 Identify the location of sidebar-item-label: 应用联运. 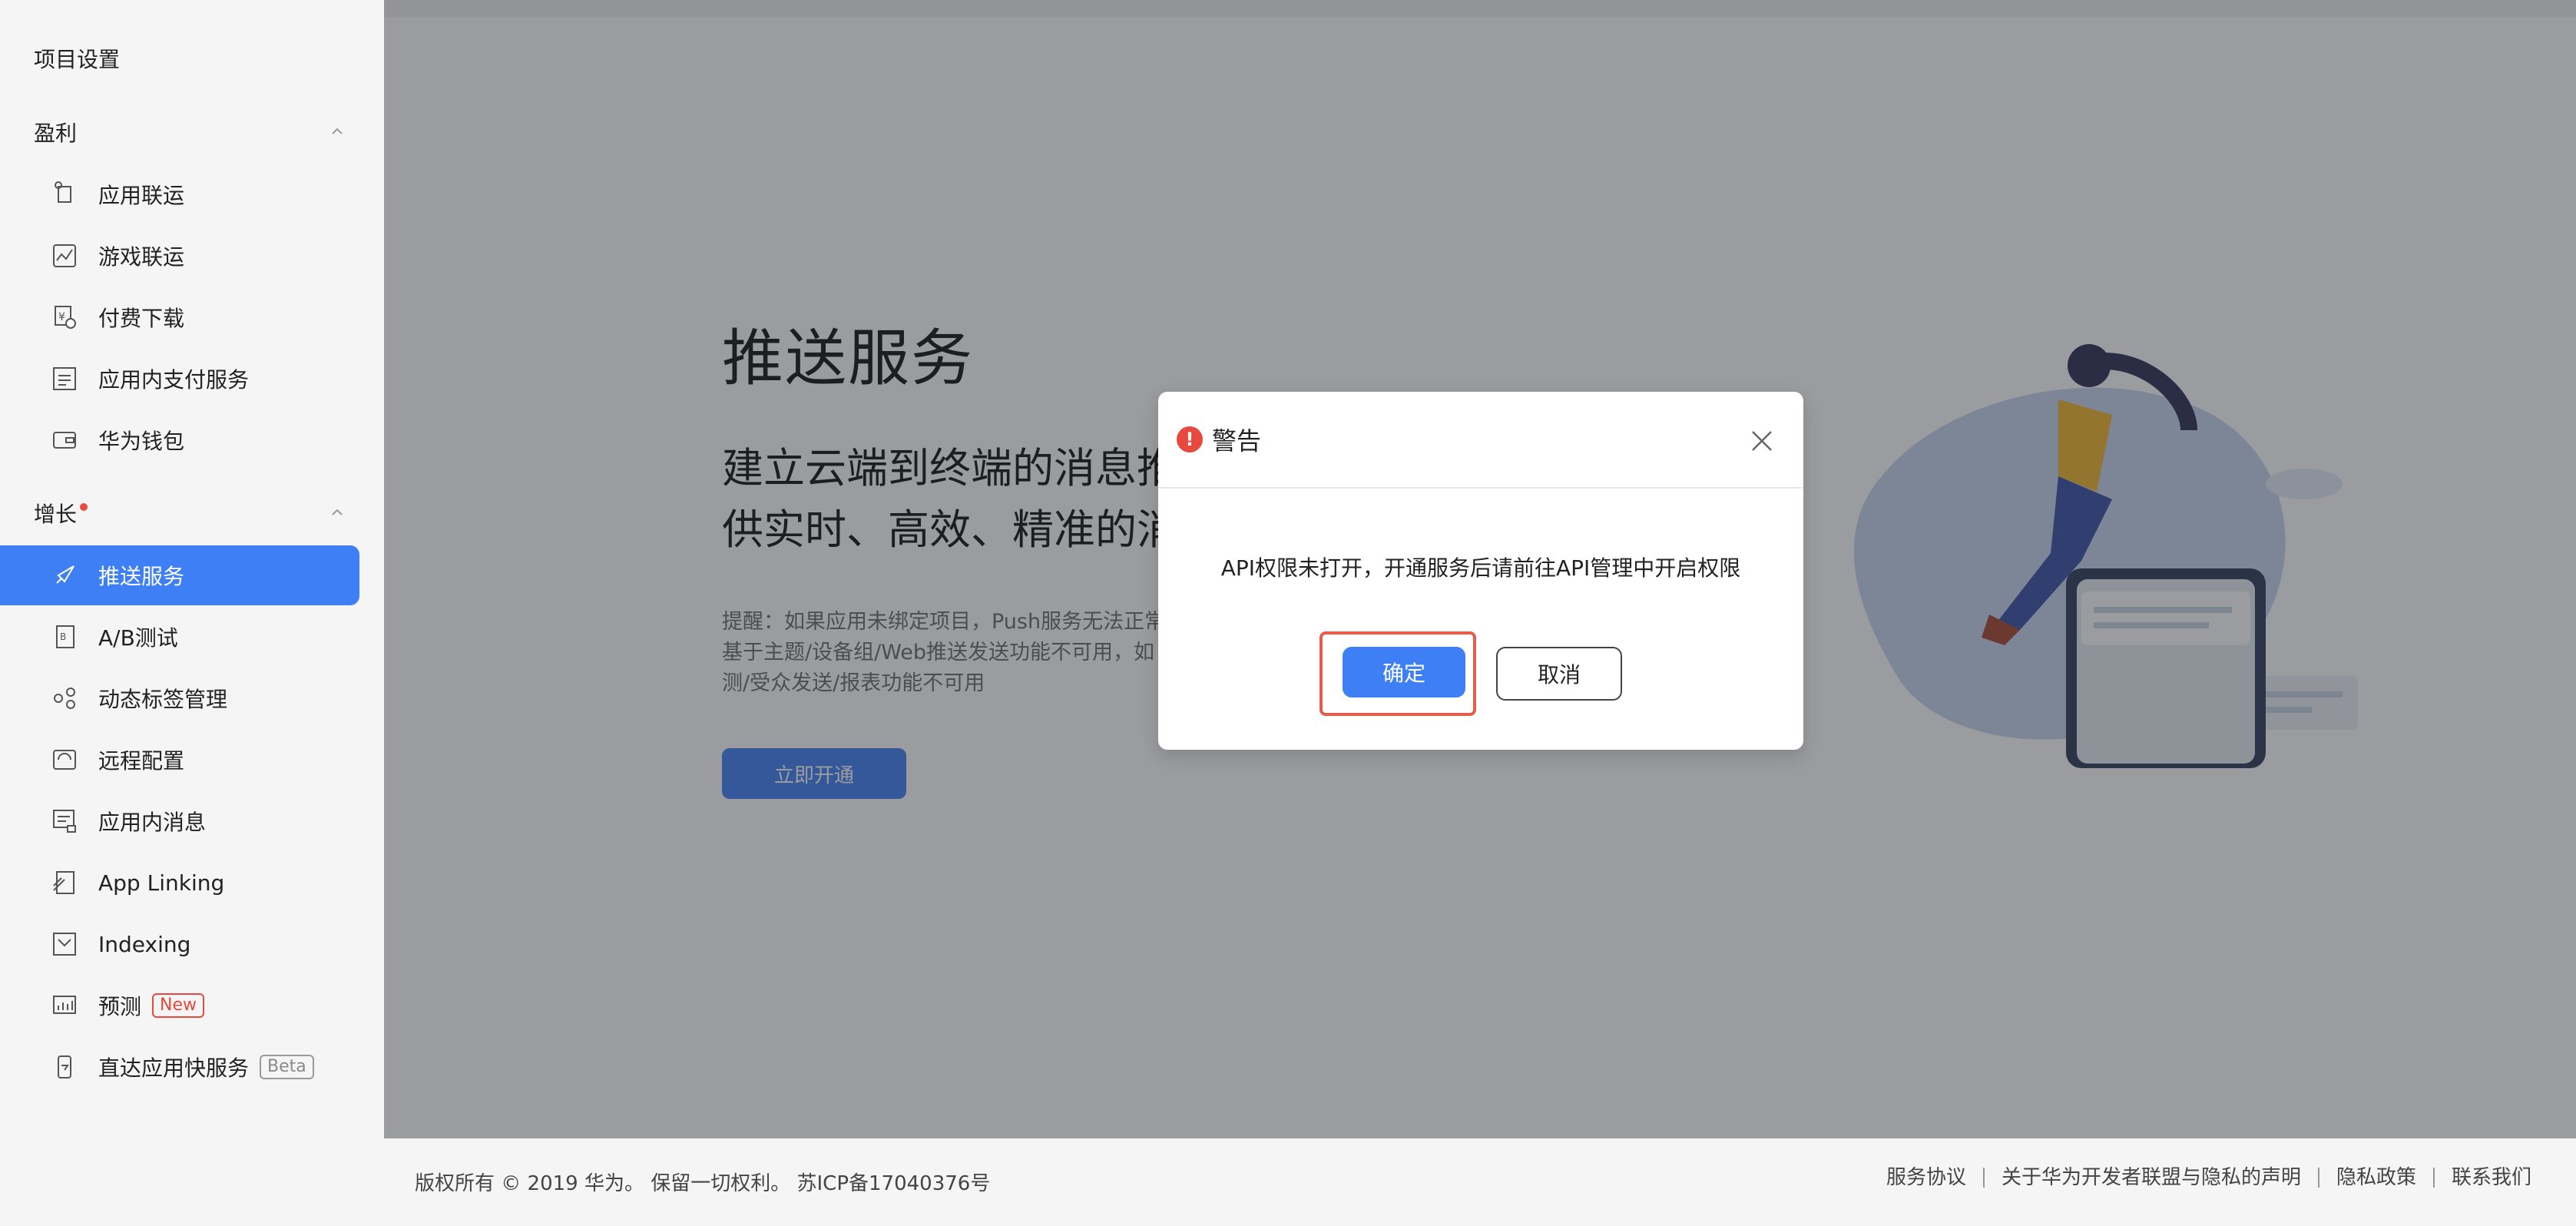
(141, 195).